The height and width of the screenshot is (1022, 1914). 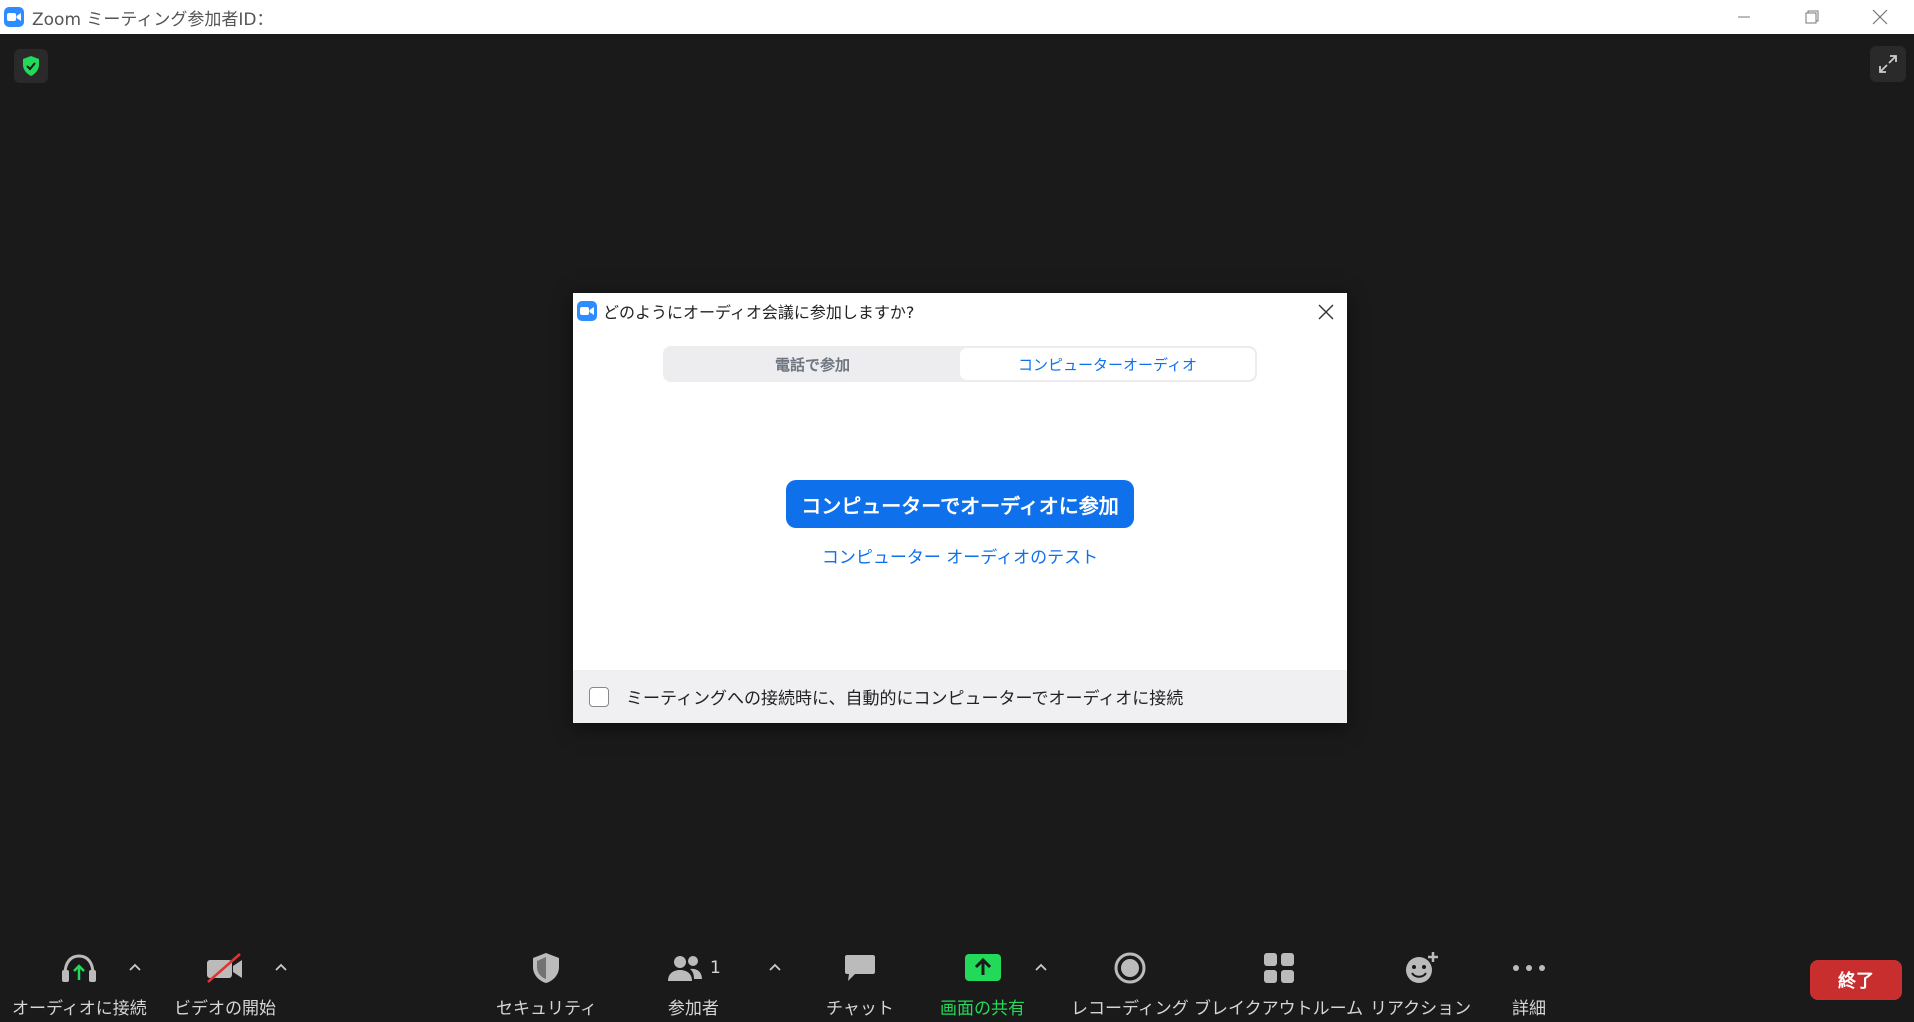 I want to click on test-computer-audio-link: コンピューター オーディオのテスト, so click(x=960, y=558).